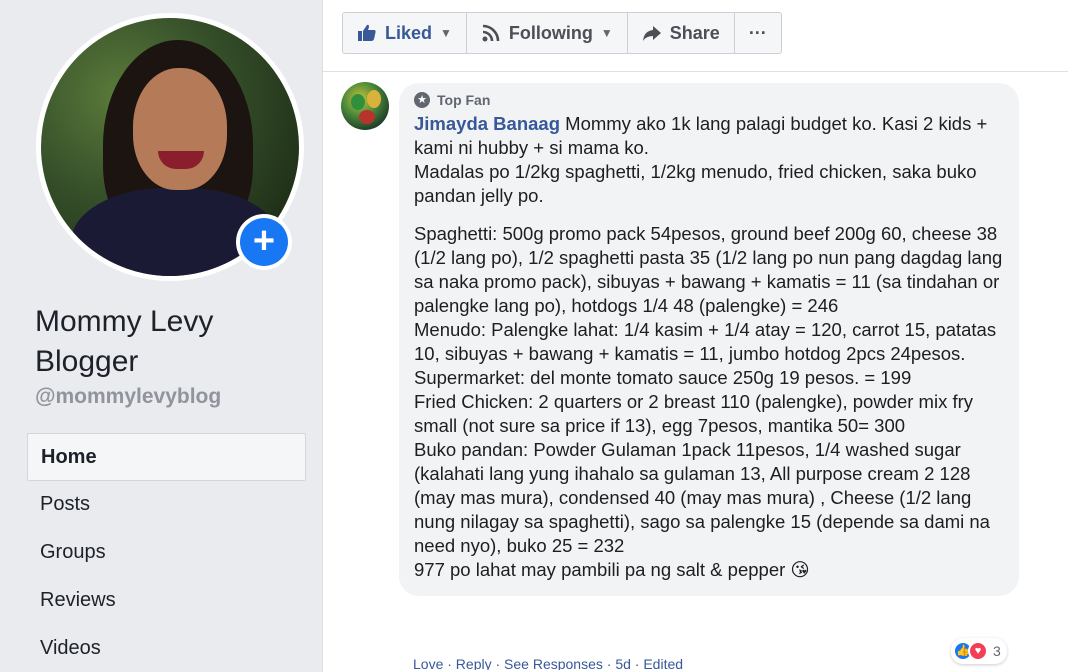  I want to click on nav-item-posts: Posts, so click(166, 505).